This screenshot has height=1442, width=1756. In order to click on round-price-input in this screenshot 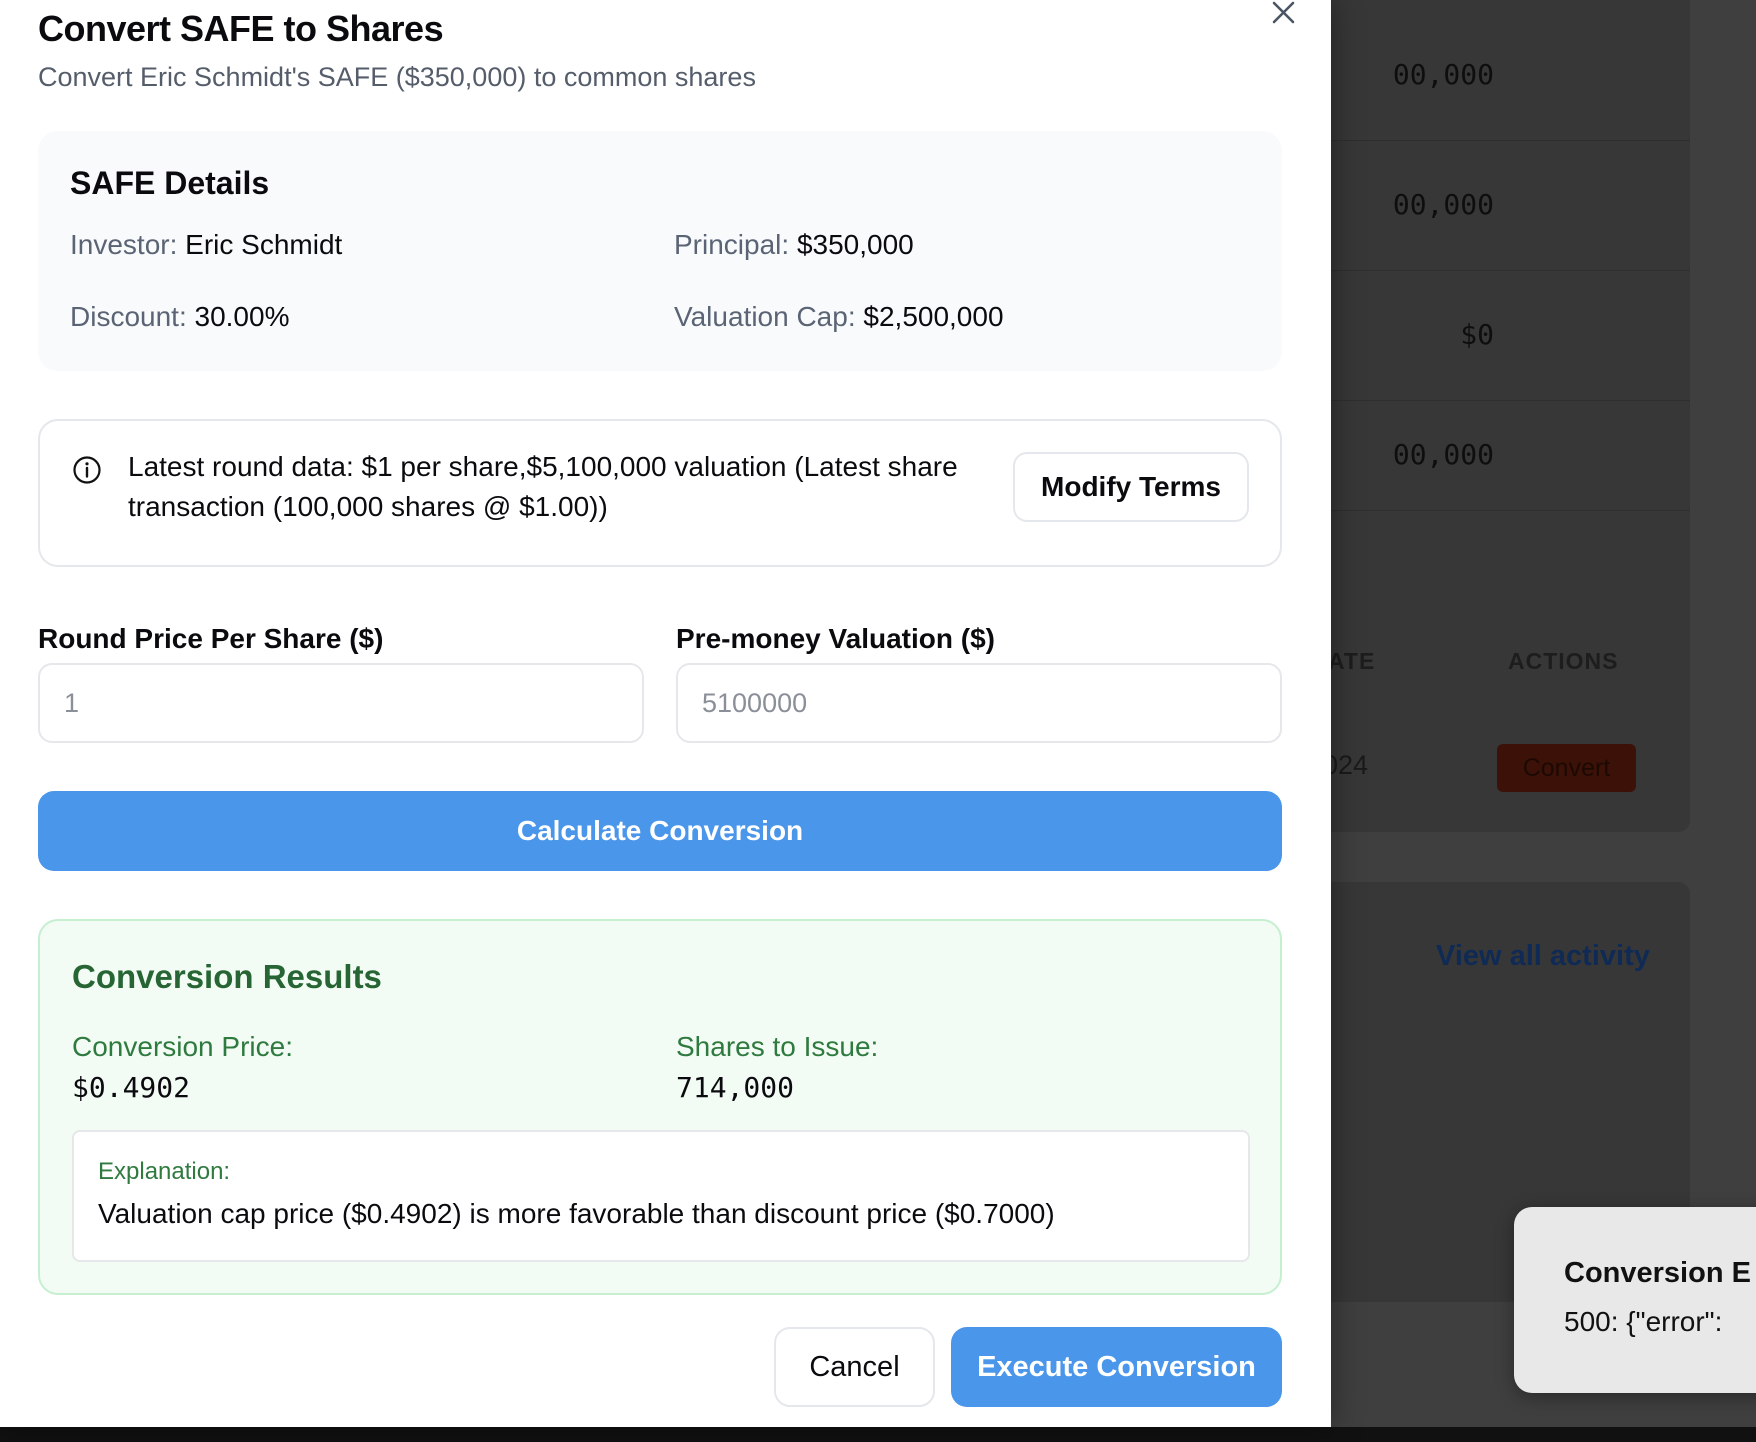, I will do `click(341, 703)`.